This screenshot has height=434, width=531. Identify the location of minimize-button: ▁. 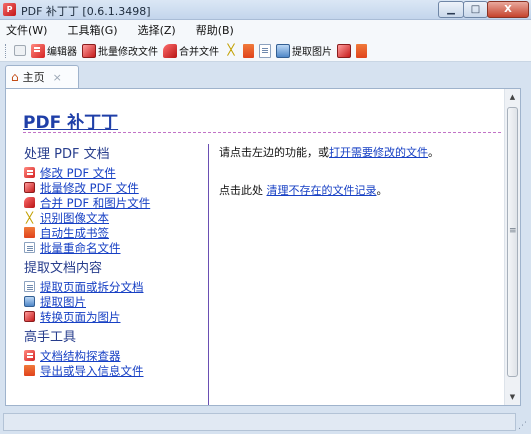
(451, 9).